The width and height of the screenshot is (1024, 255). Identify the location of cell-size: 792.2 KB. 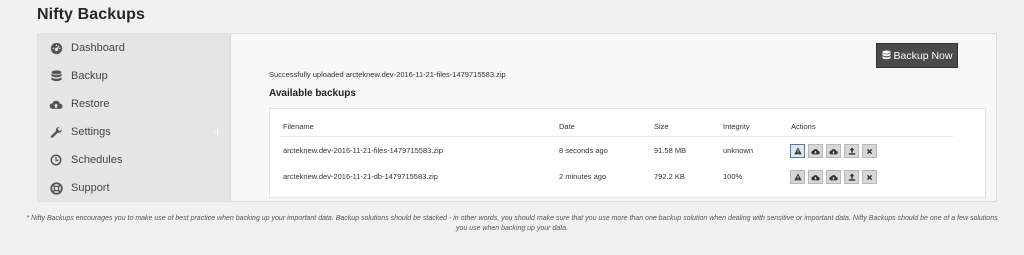
(669, 176).